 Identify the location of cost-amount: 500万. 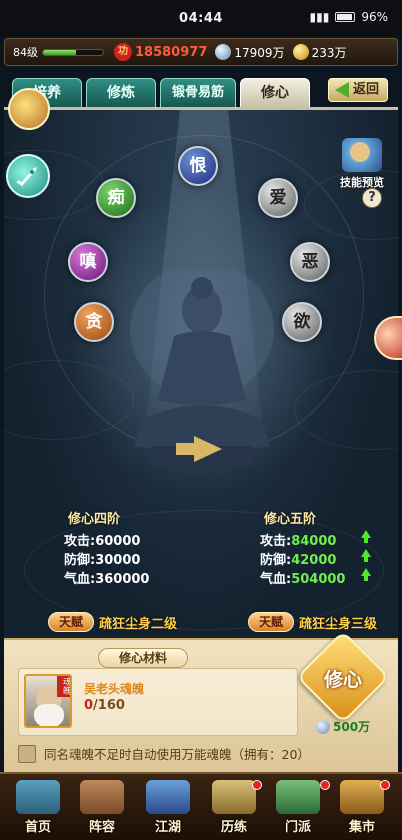
(352, 727).